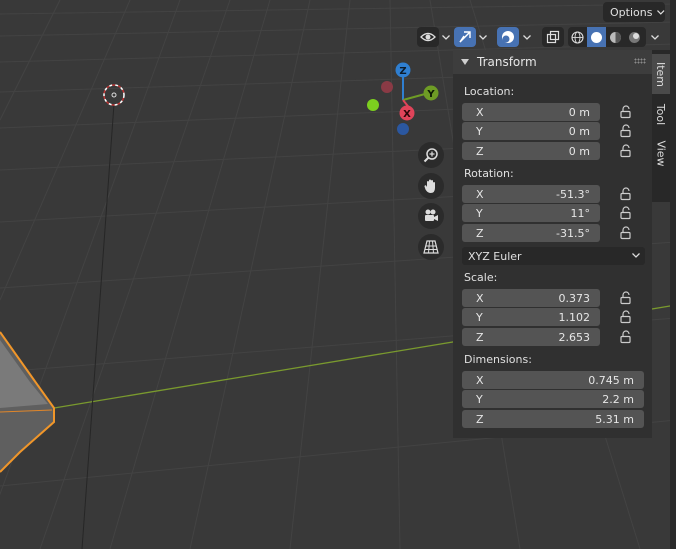 This screenshot has height=549, width=676. I want to click on overlay-icon, so click(508, 37).